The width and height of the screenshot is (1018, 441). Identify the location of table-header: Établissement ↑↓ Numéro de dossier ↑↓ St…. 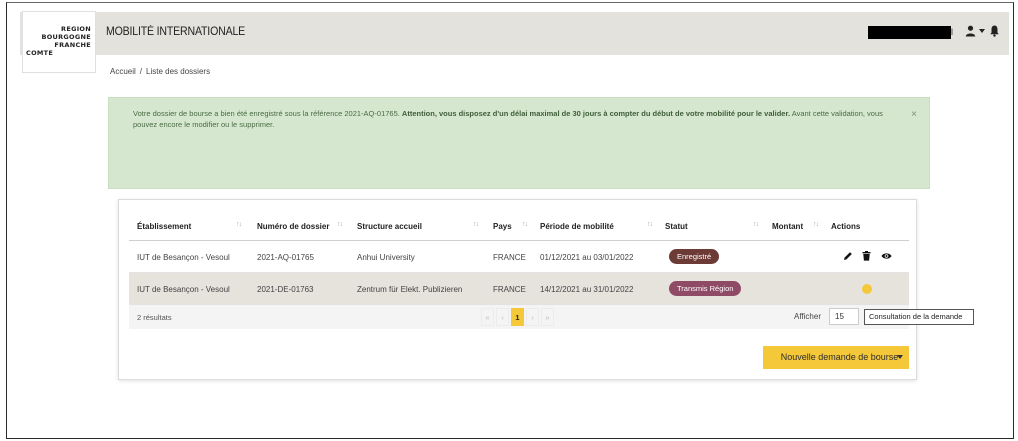
(519, 226).